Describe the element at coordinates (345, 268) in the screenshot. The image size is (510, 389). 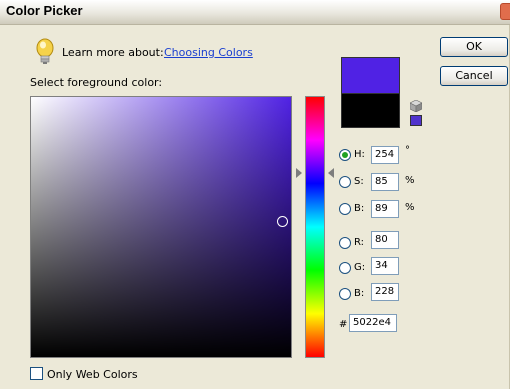
I see `green-radio` at that location.